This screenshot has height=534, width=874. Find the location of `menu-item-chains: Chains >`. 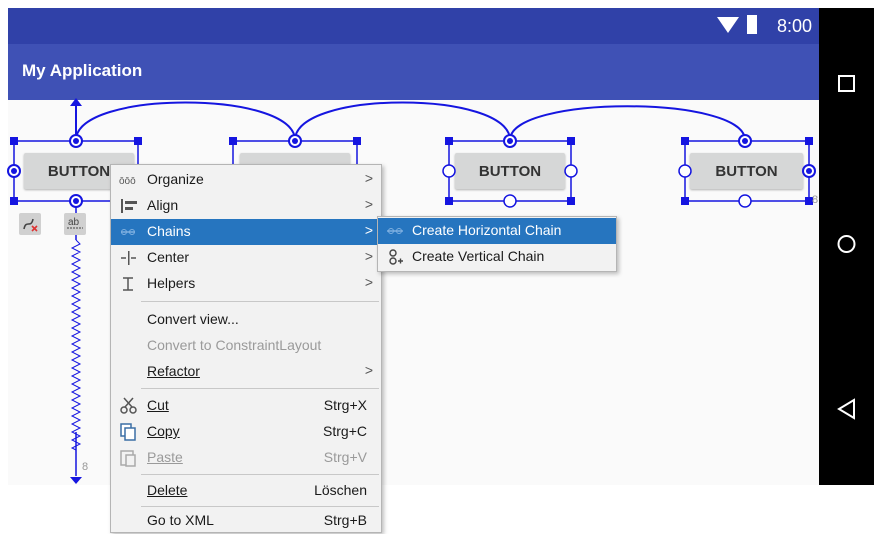

menu-item-chains: Chains > is located at coordinates (246, 232).